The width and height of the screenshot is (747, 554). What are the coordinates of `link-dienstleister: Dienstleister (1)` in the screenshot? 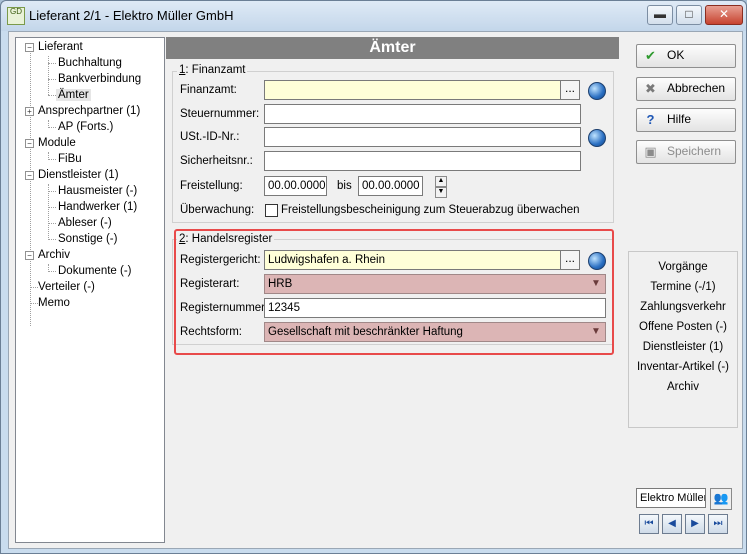 It's located at (683, 347).